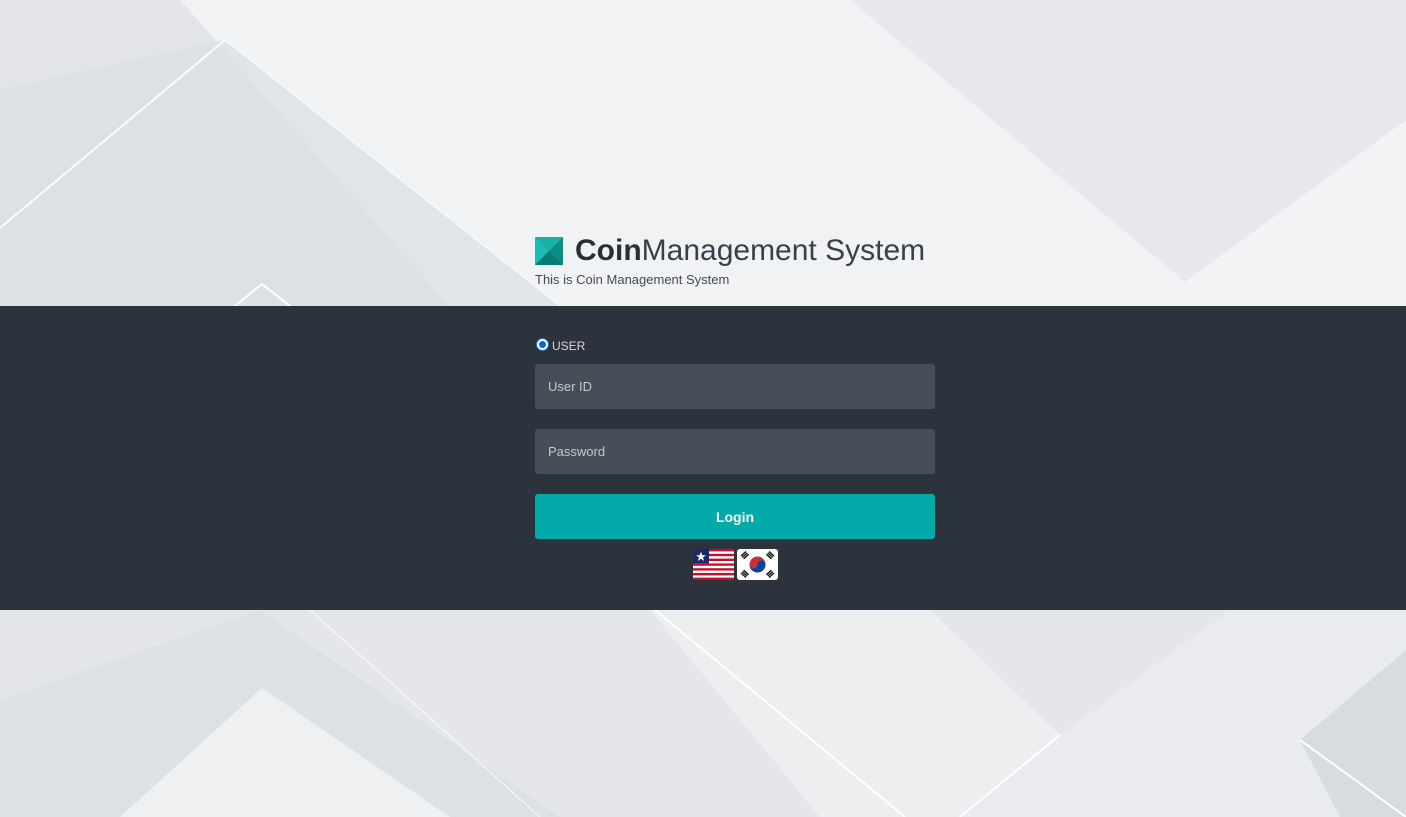 This screenshot has width=1406, height=817. I want to click on us-flag-icon, so click(713, 564).